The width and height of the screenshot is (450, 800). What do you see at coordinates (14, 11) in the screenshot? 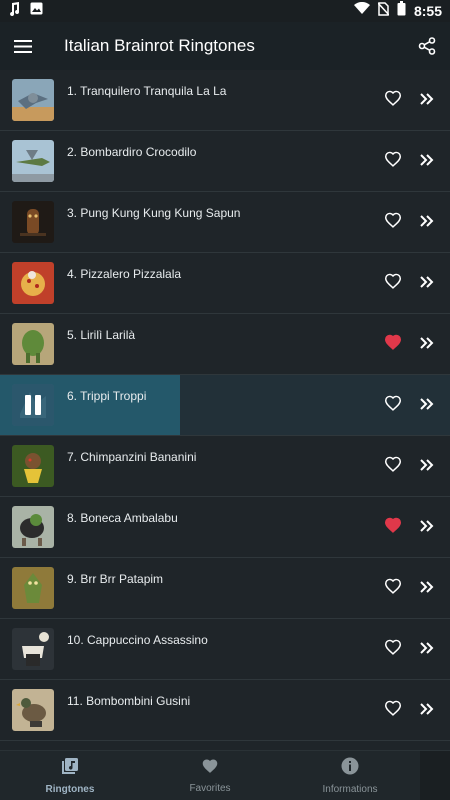
I see `music-note-icon` at bounding box center [14, 11].